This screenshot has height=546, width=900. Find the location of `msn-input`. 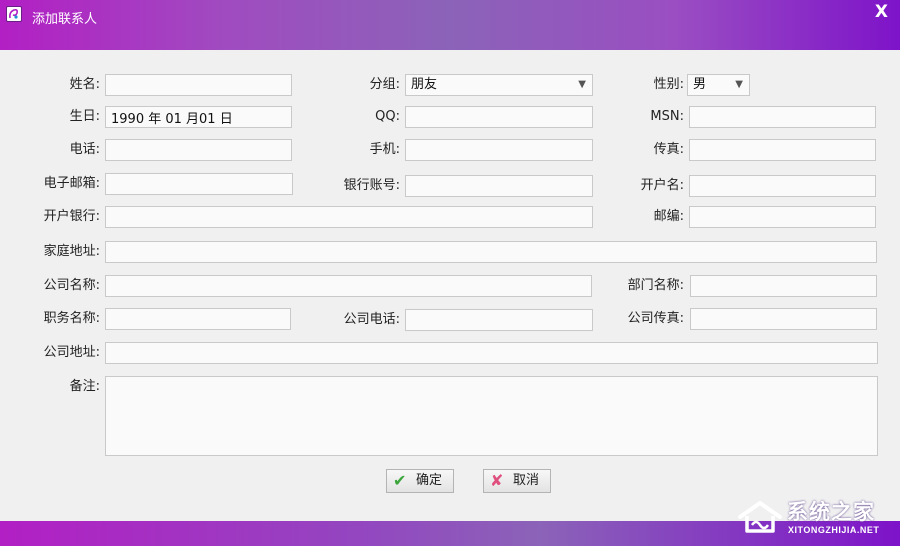

msn-input is located at coordinates (782, 117).